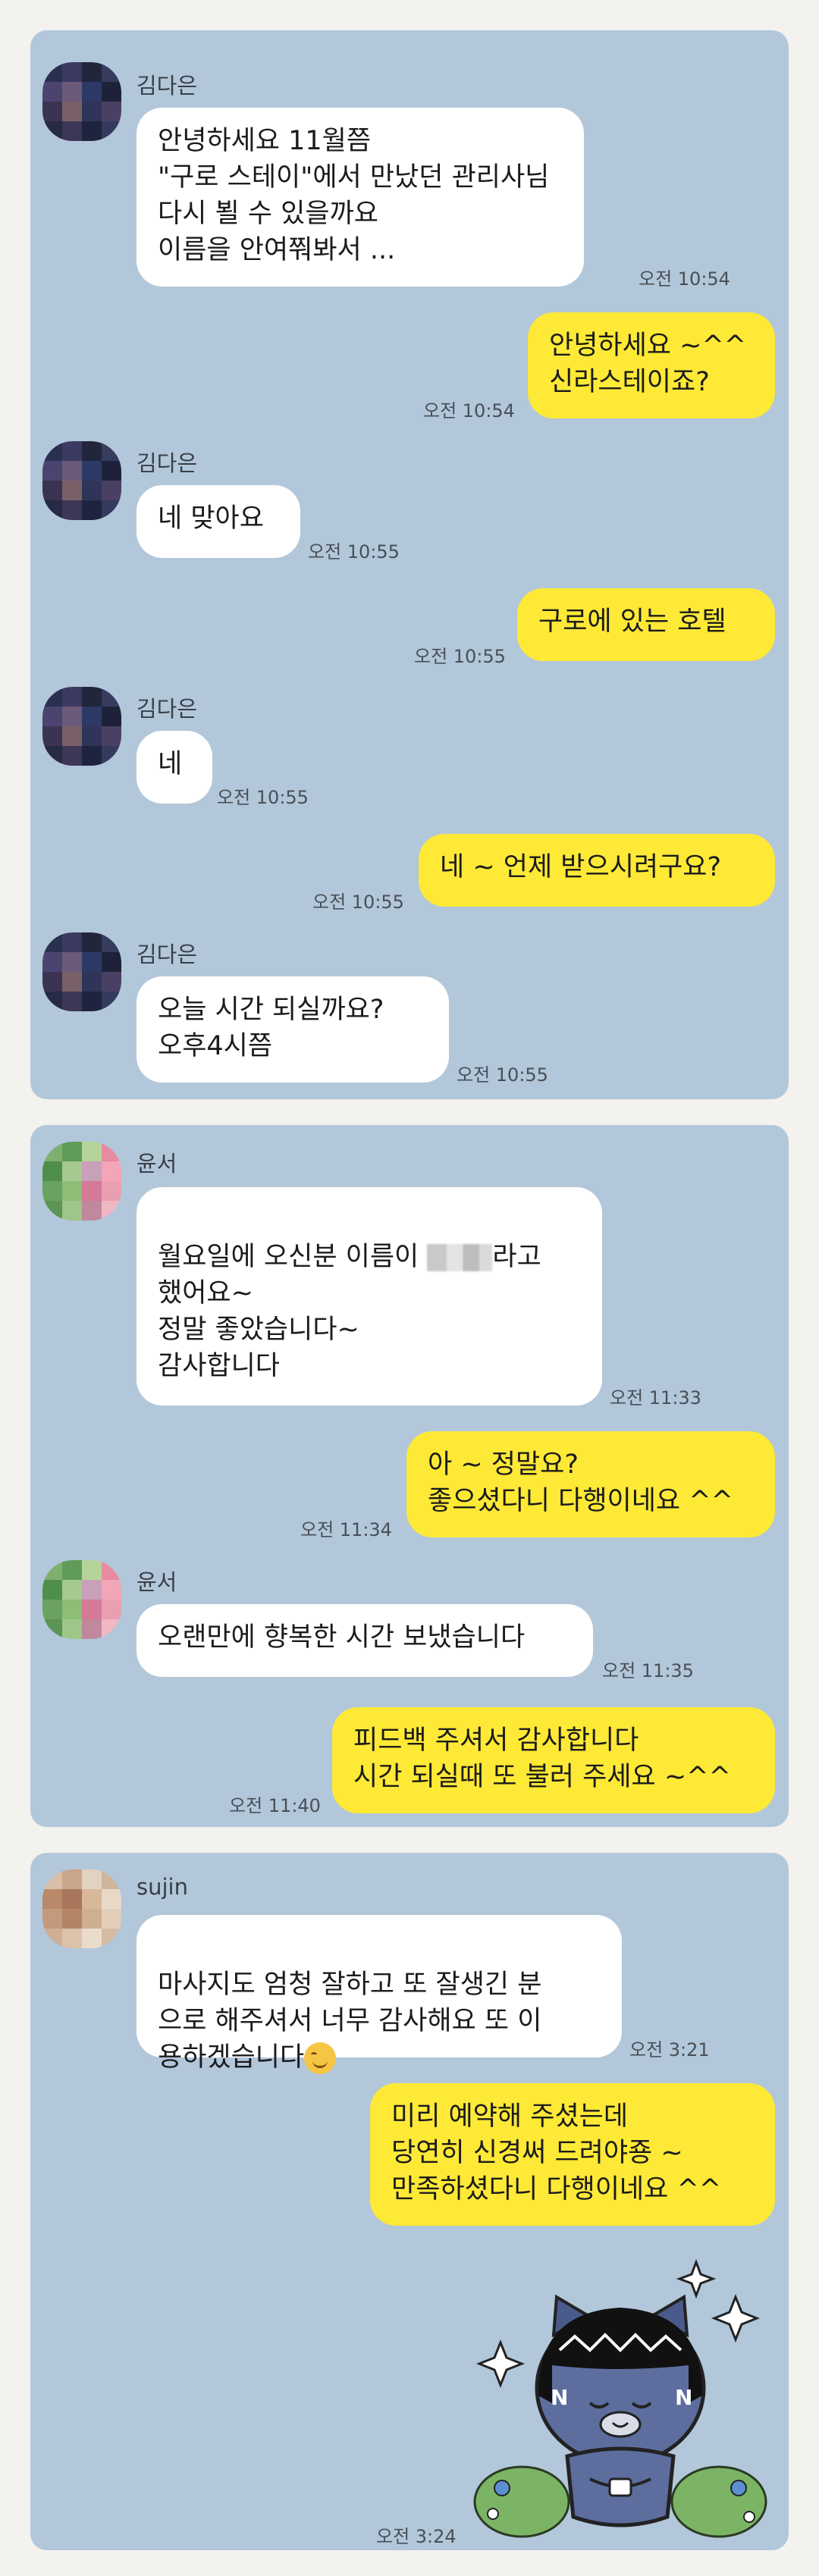 The width and height of the screenshot is (819, 2576). Describe the element at coordinates (669, 2050) in the screenshot. I see `message-time: 오전 3:21` at that location.